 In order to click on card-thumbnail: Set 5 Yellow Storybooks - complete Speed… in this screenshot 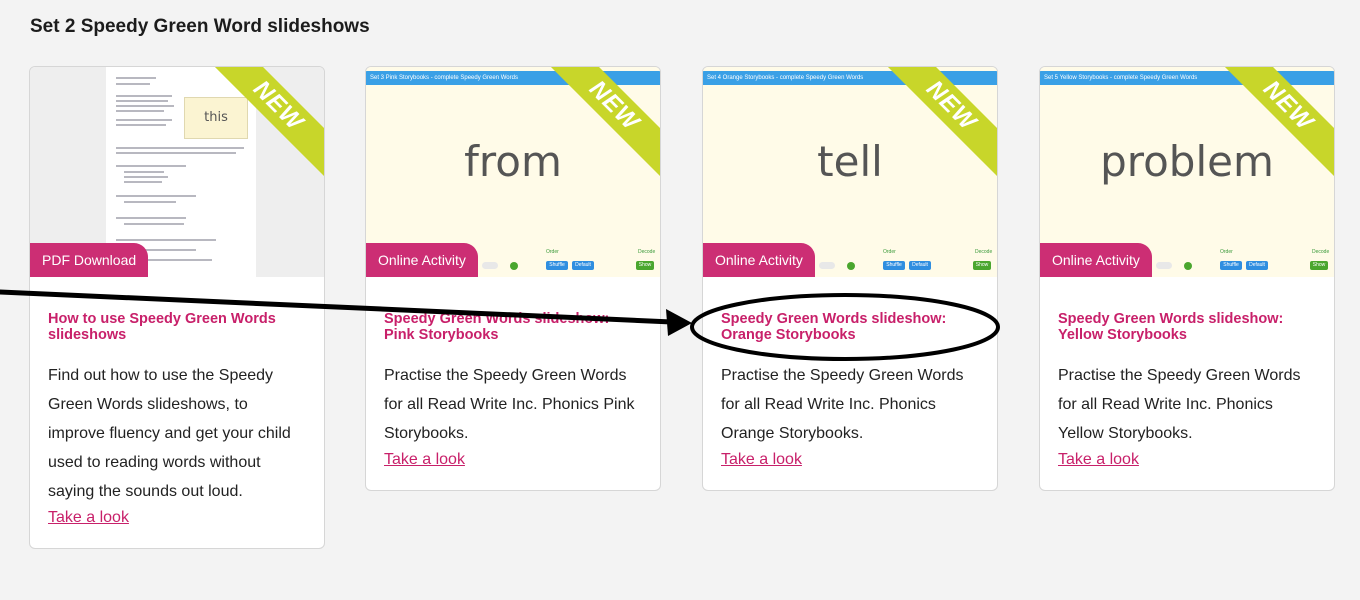, I will do `click(1187, 172)`.